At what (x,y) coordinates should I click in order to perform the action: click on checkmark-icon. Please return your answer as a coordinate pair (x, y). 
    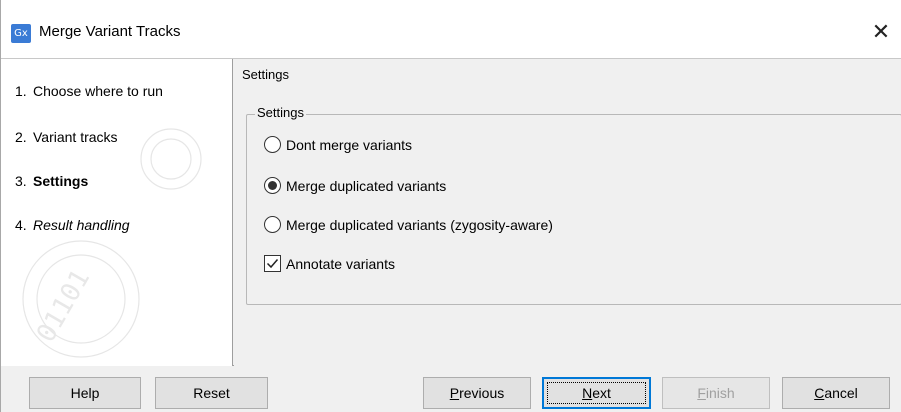
    Looking at the image, I should click on (272, 264).